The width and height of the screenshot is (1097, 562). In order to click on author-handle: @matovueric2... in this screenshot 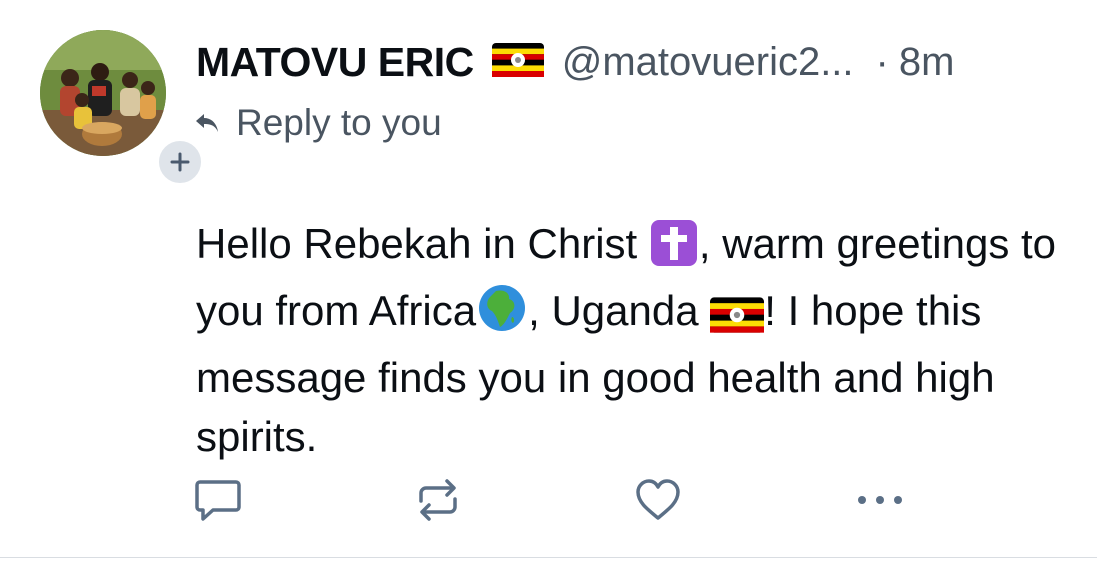, I will do `click(708, 62)`.